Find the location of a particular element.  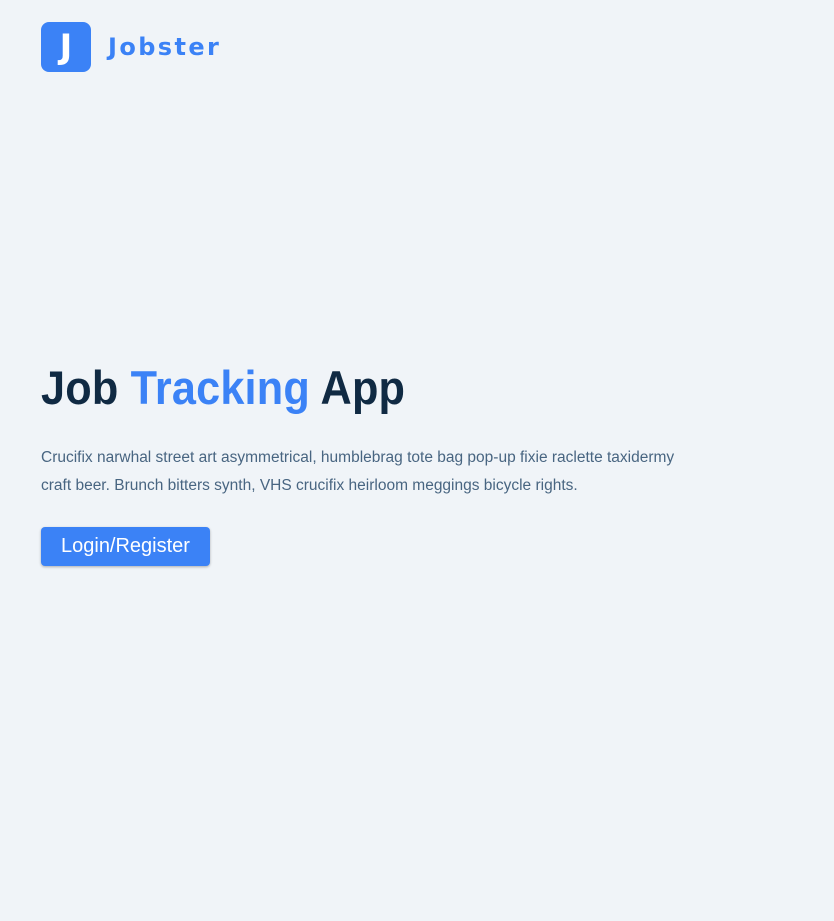

page-title: Job Tracking App is located at coordinates (344, 388).